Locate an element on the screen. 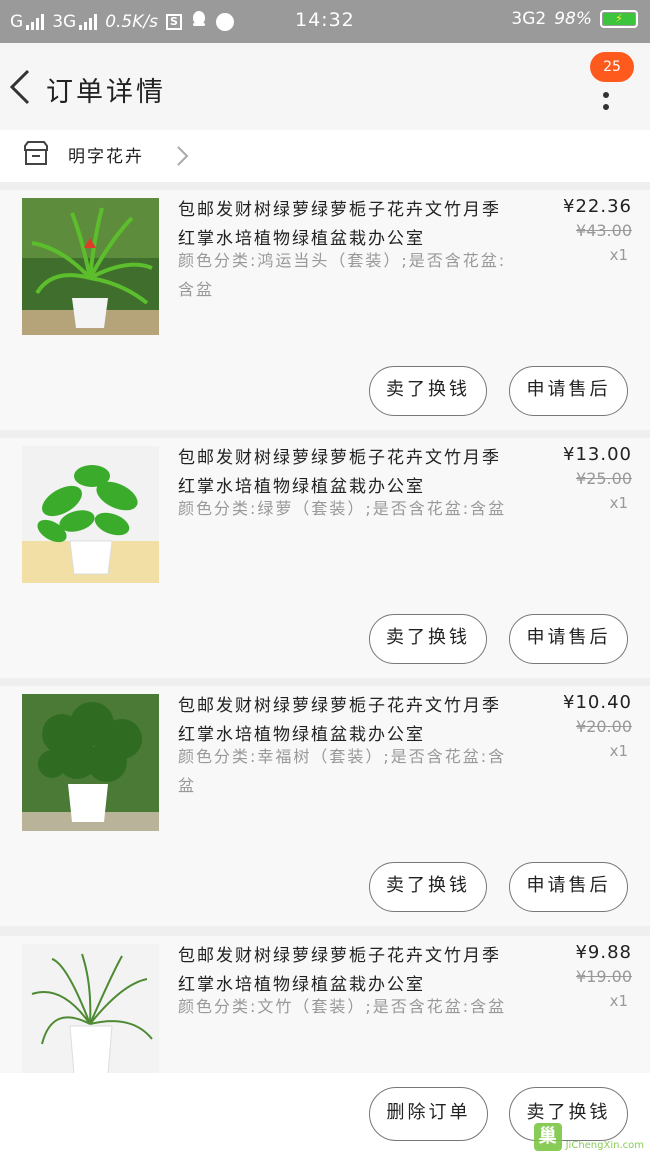  app-header: 订单详情 25 is located at coordinates (325, 86).